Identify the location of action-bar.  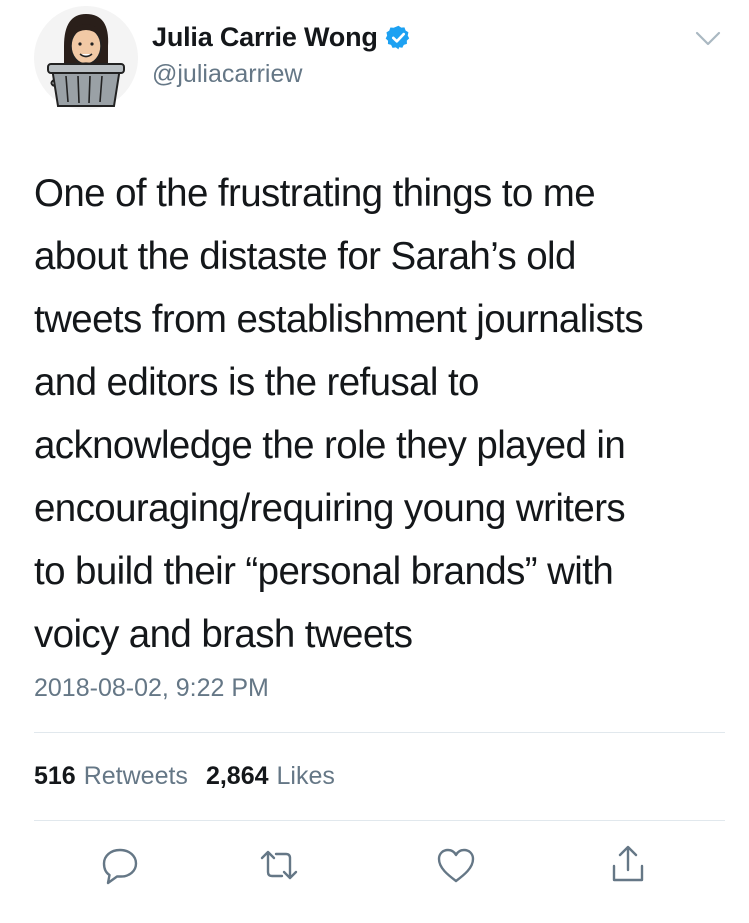
(374, 867).